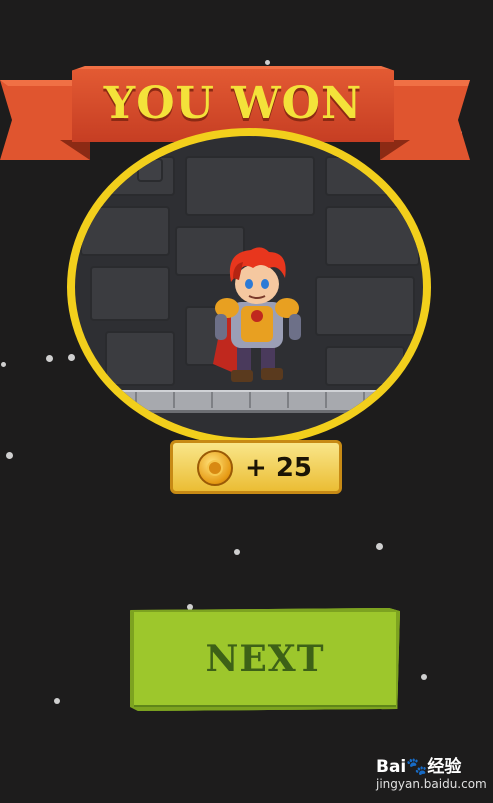  What do you see at coordinates (215, 468) in the screenshot?
I see `coin-icon` at bounding box center [215, 468].